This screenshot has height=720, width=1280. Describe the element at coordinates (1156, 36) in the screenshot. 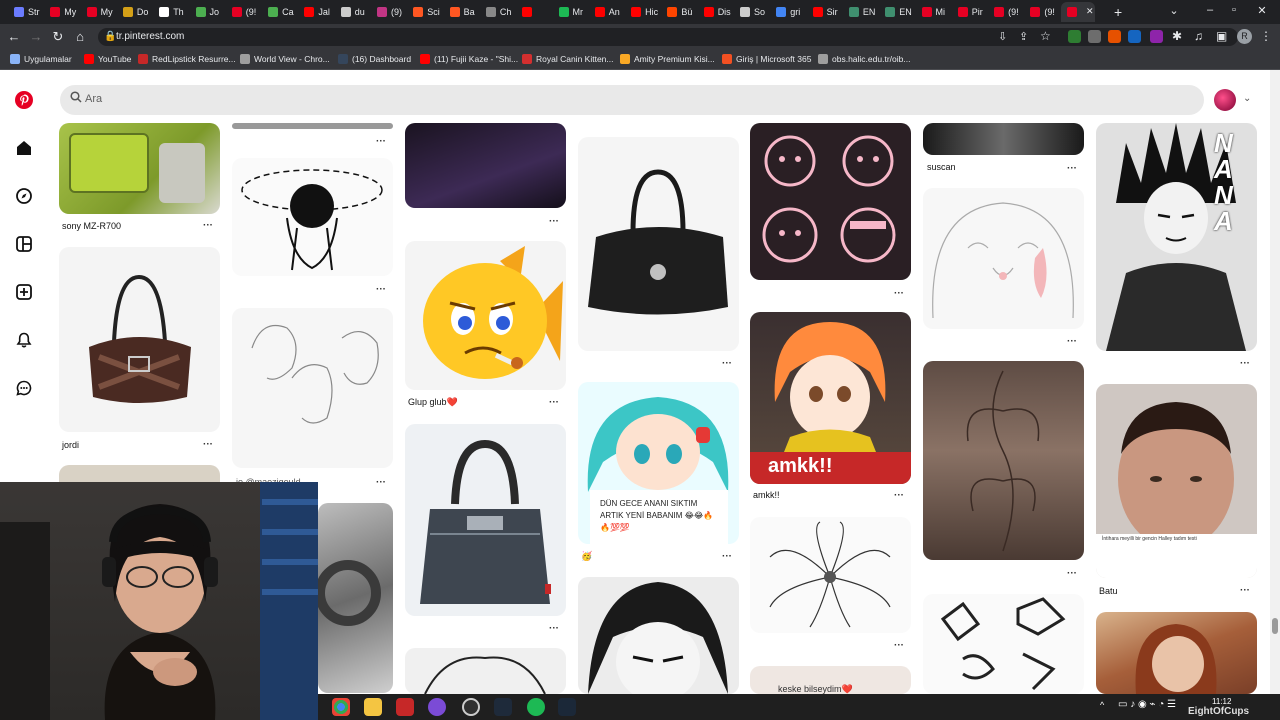

I see `extension-icon` at that location.